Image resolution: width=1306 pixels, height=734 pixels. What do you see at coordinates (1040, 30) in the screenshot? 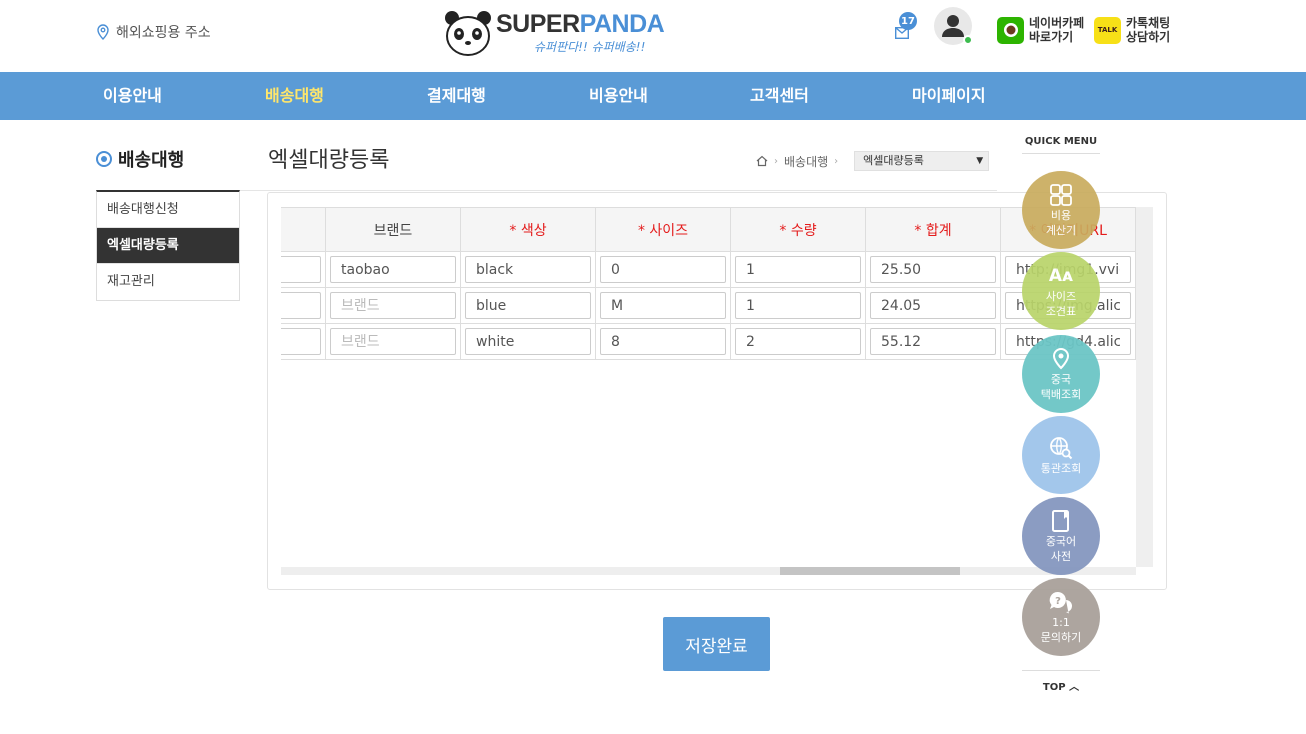
I see `naver-cafe-link: 네이버카페 바로가기` at bounding box center [1040, 30].